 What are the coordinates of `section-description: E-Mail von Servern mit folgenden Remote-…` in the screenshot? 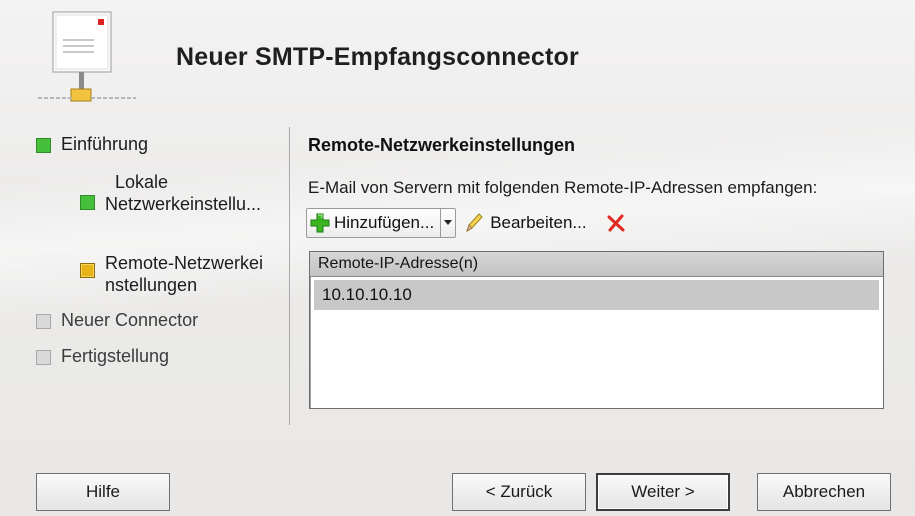 It's located at (563, 187).